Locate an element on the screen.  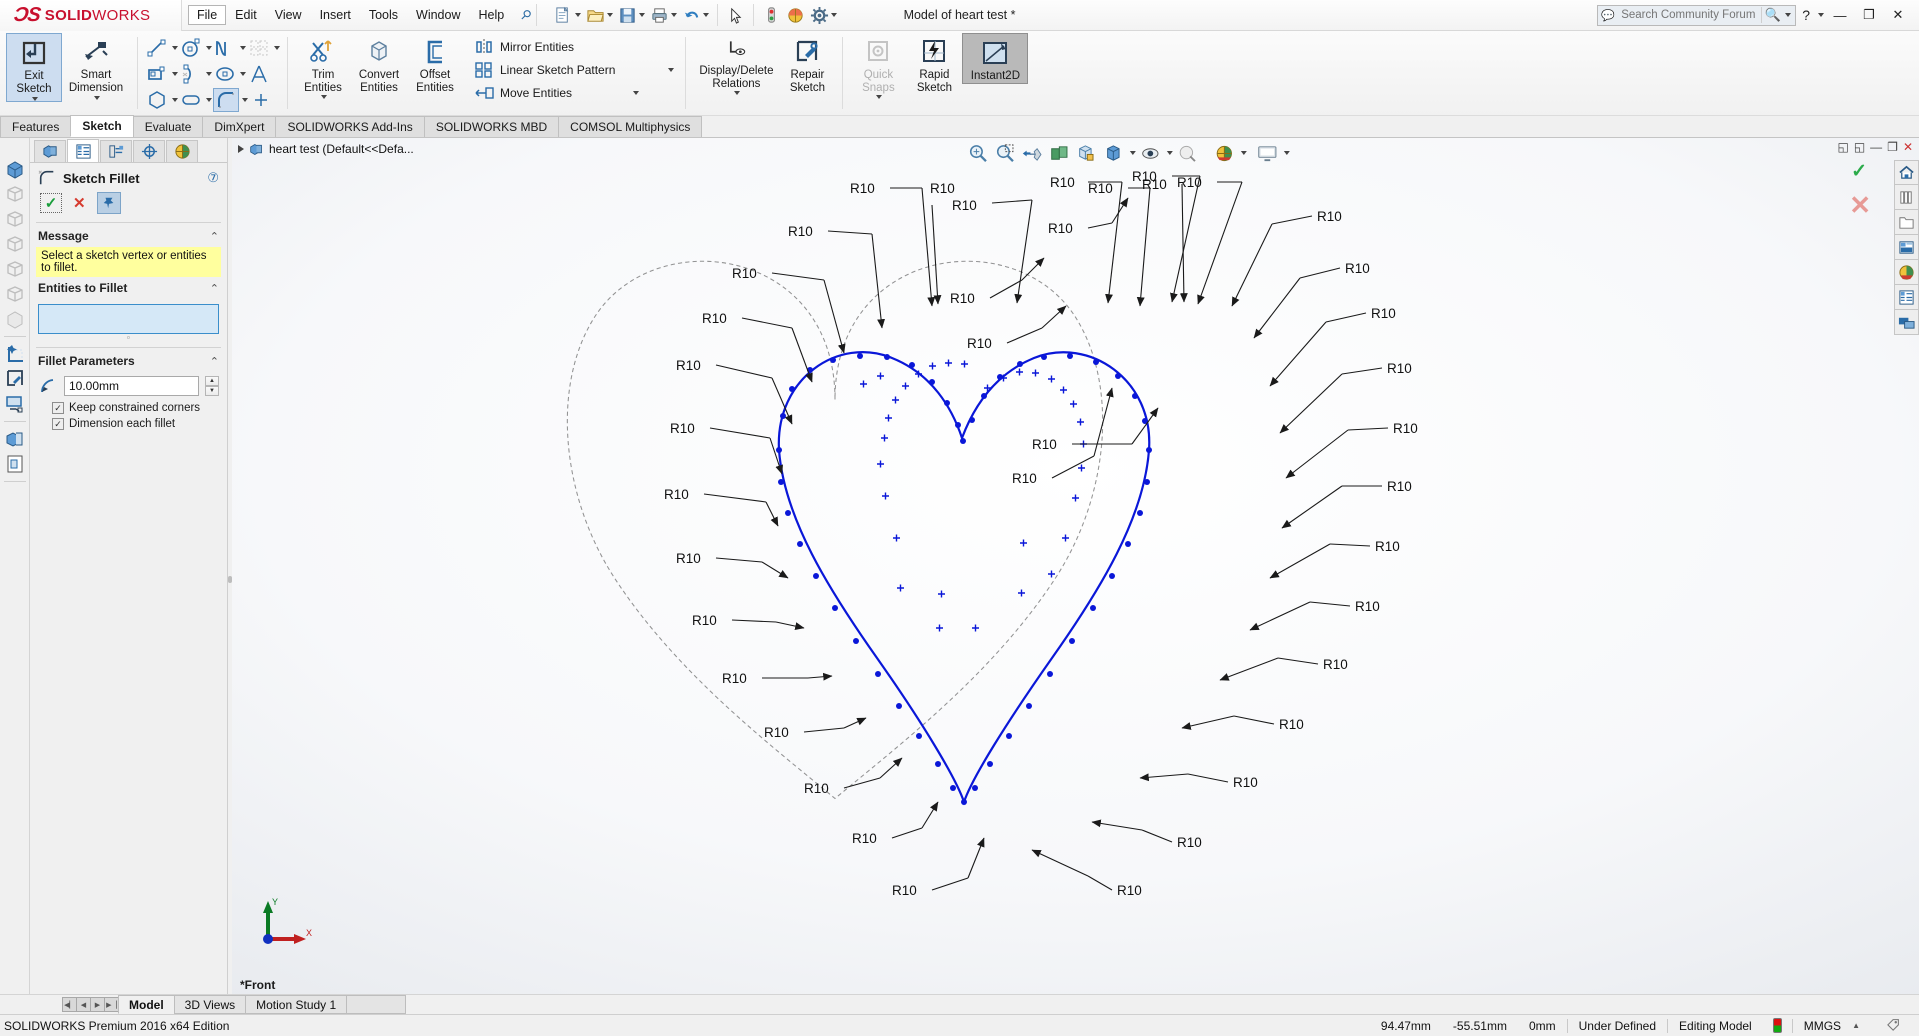
menu-file: File is located at coordinates (207, 15).